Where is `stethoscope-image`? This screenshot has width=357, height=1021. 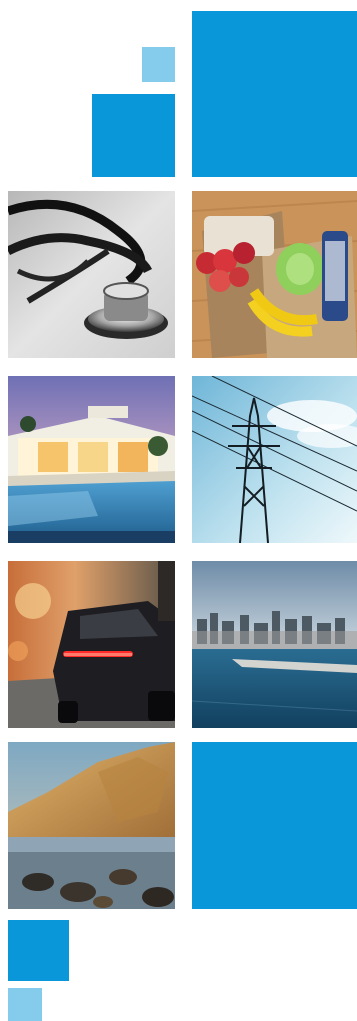 stethoscope-image is located at coordinates (91, 274).